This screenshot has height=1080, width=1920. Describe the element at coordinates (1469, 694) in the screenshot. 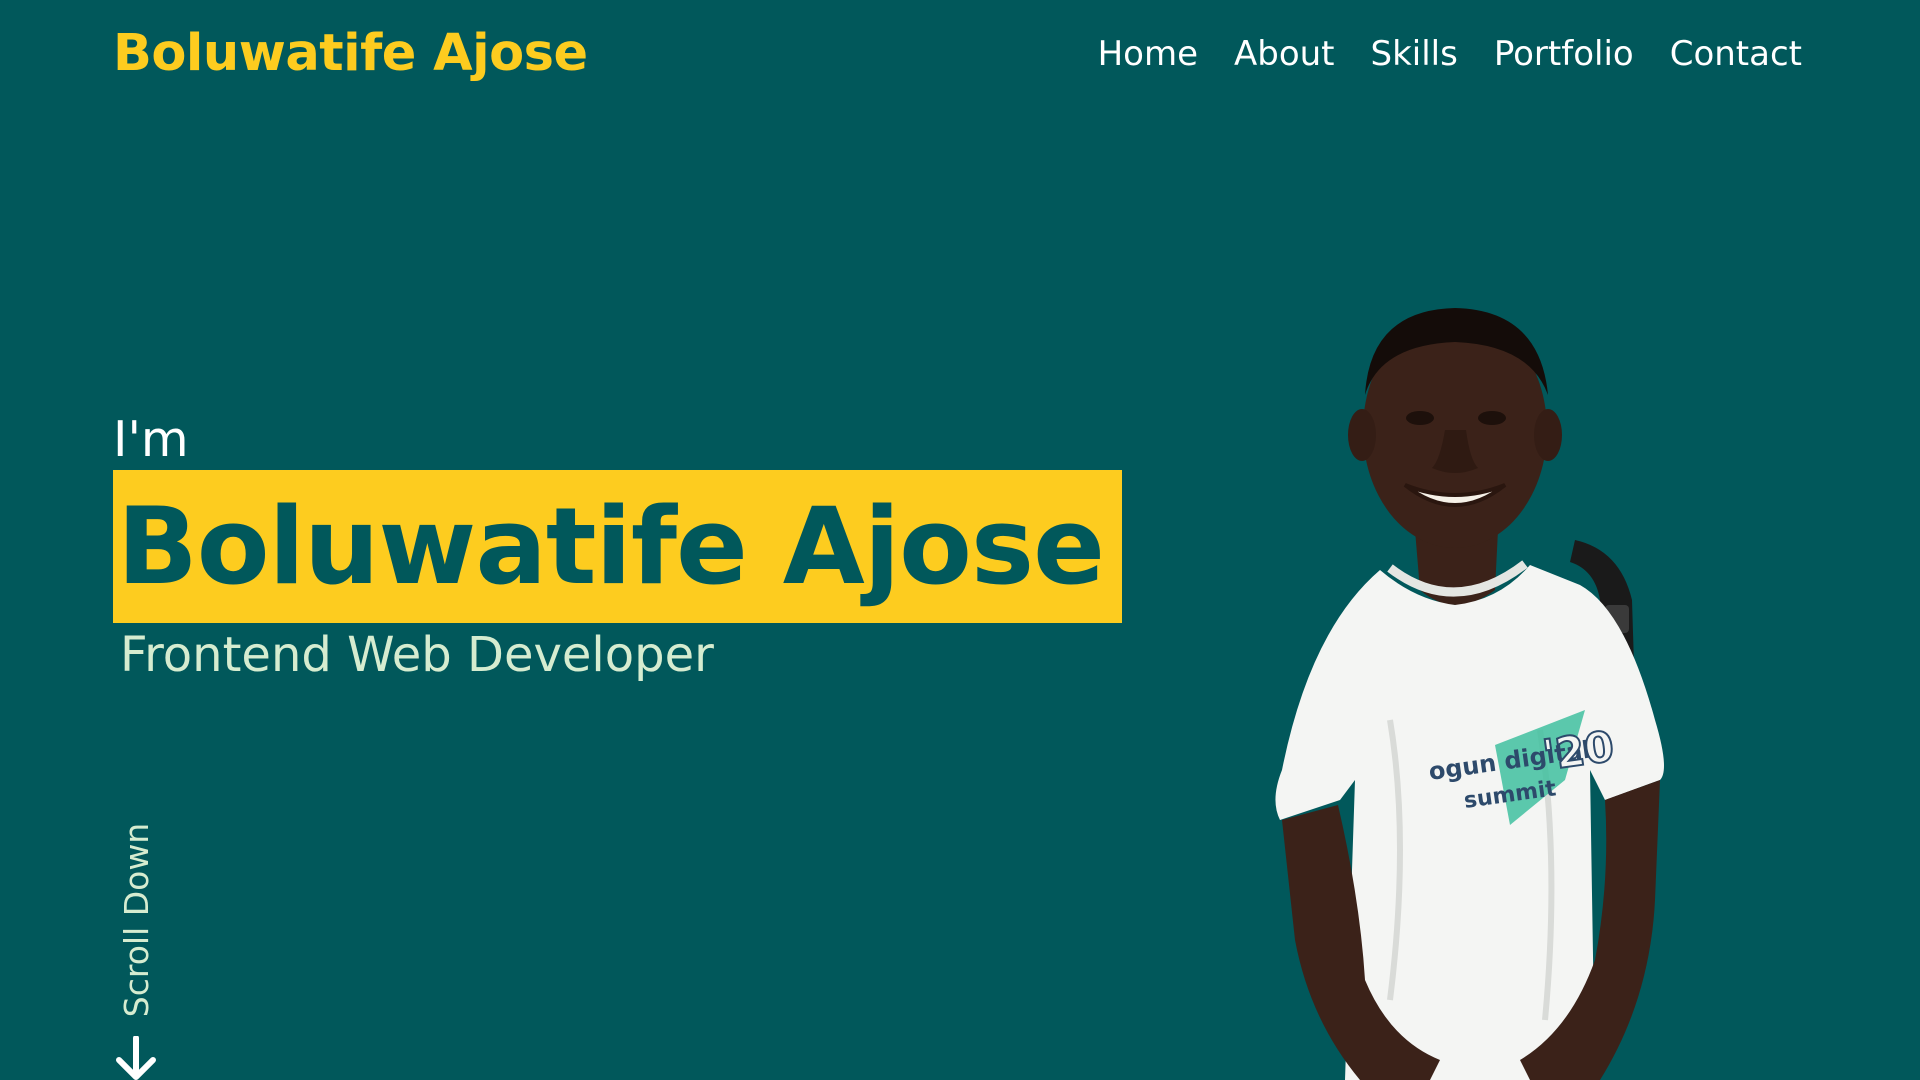

I see `portrait-image: ogun digital summit '20` at that location.